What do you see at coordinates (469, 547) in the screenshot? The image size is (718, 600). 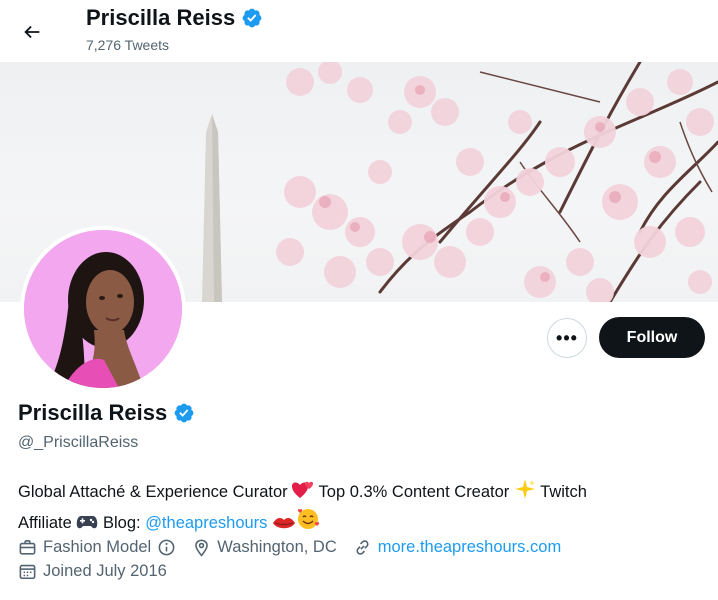 I see `website-link: more.theapreshours.com` at bounding box center [469, 547].